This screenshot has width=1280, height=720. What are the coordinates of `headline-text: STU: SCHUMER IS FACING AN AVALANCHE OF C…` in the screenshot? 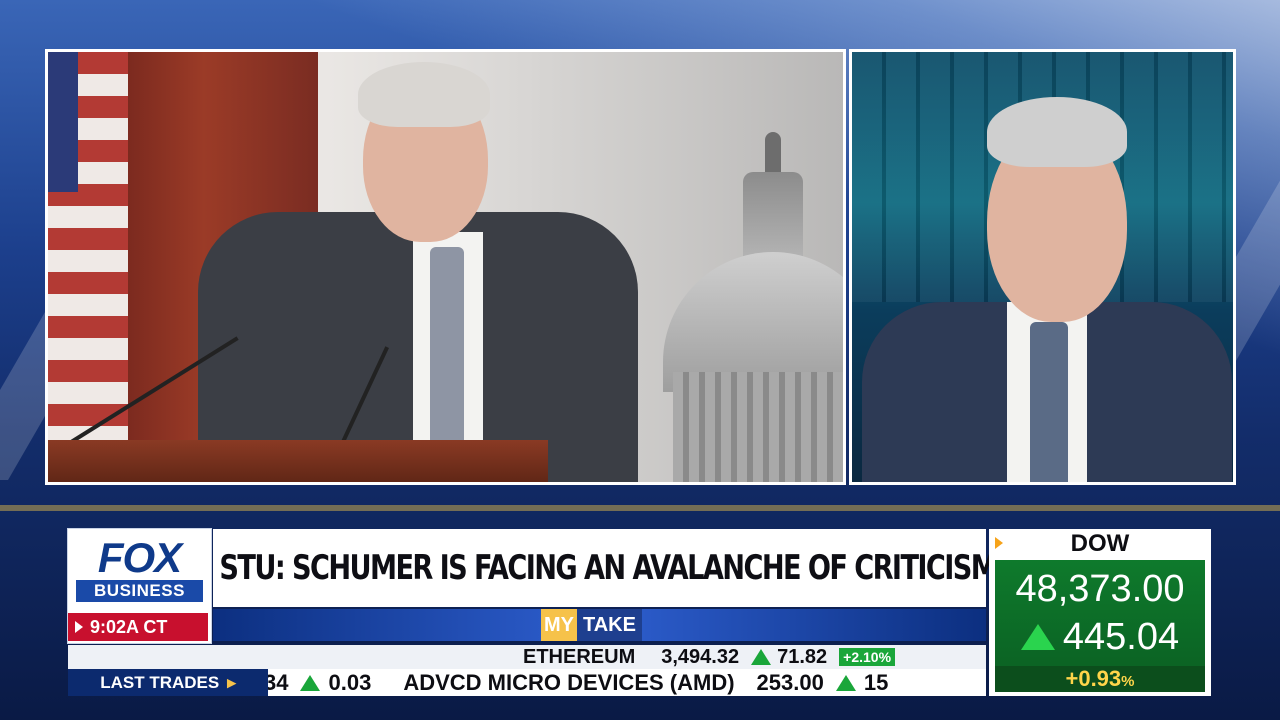 It's located at (608, 568).